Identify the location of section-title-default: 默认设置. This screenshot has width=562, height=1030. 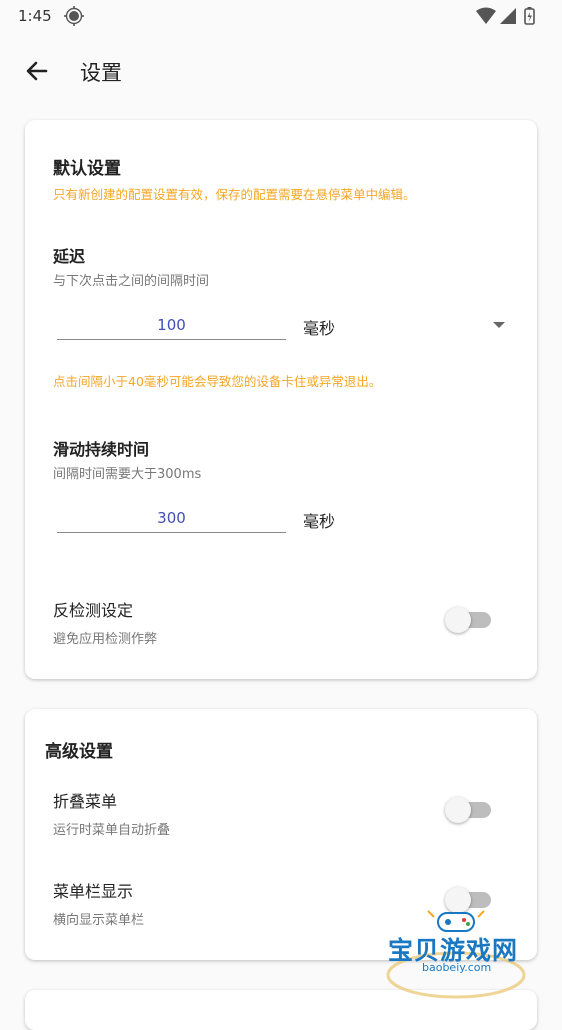
(87, 169).